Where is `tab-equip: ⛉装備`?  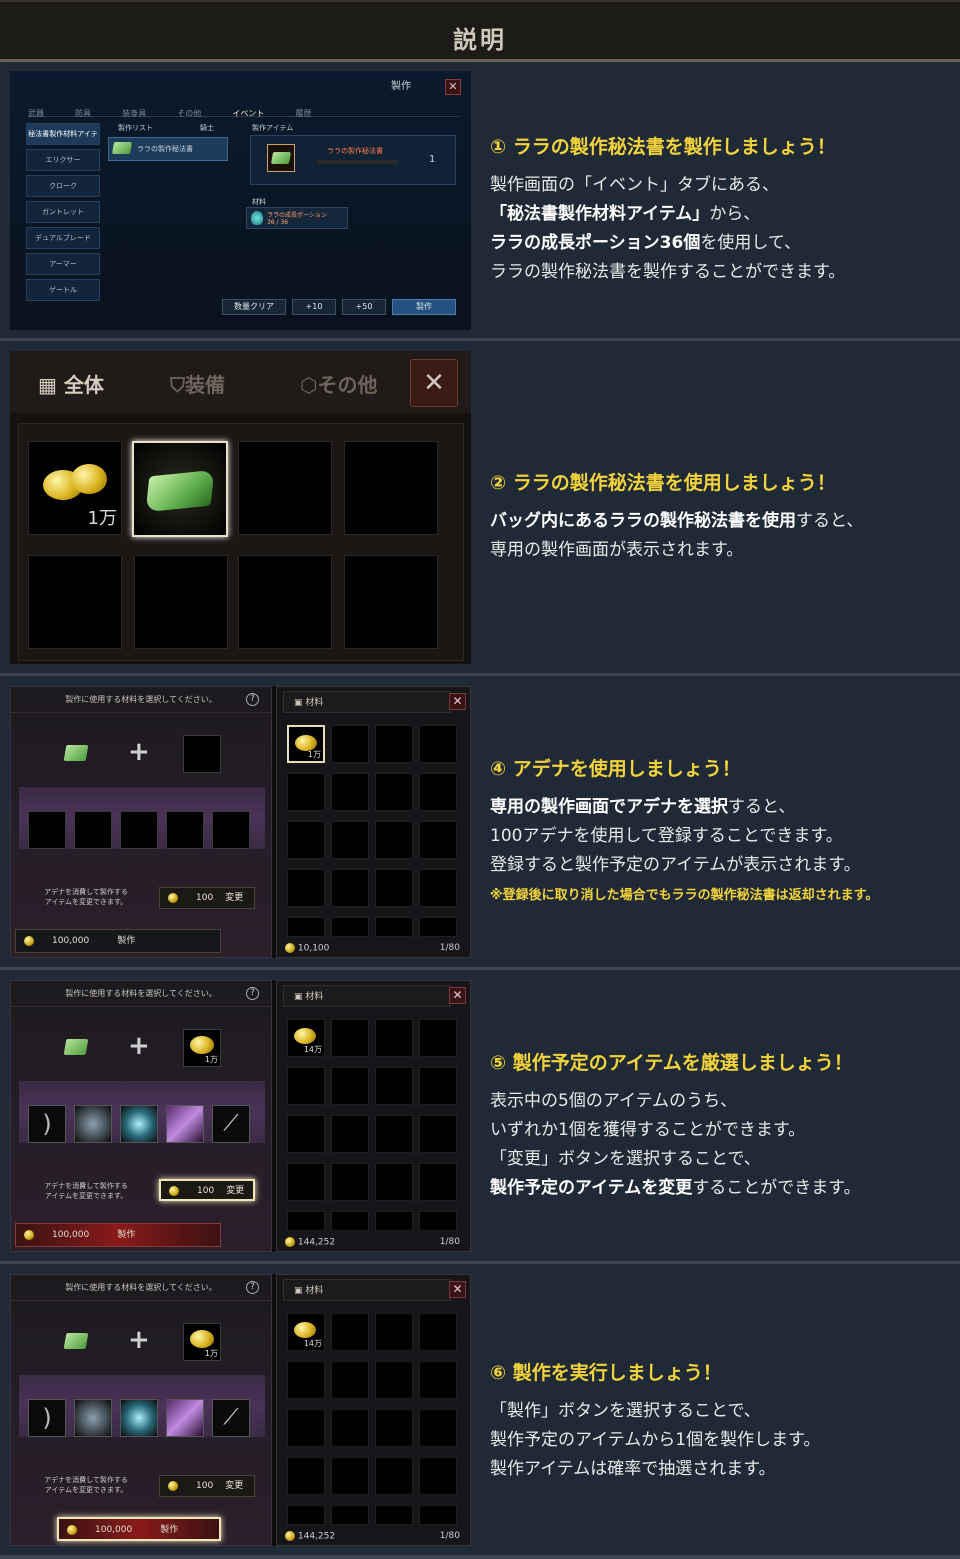
tab-equip: ⛉装備 is located at coordinates (197, 383).